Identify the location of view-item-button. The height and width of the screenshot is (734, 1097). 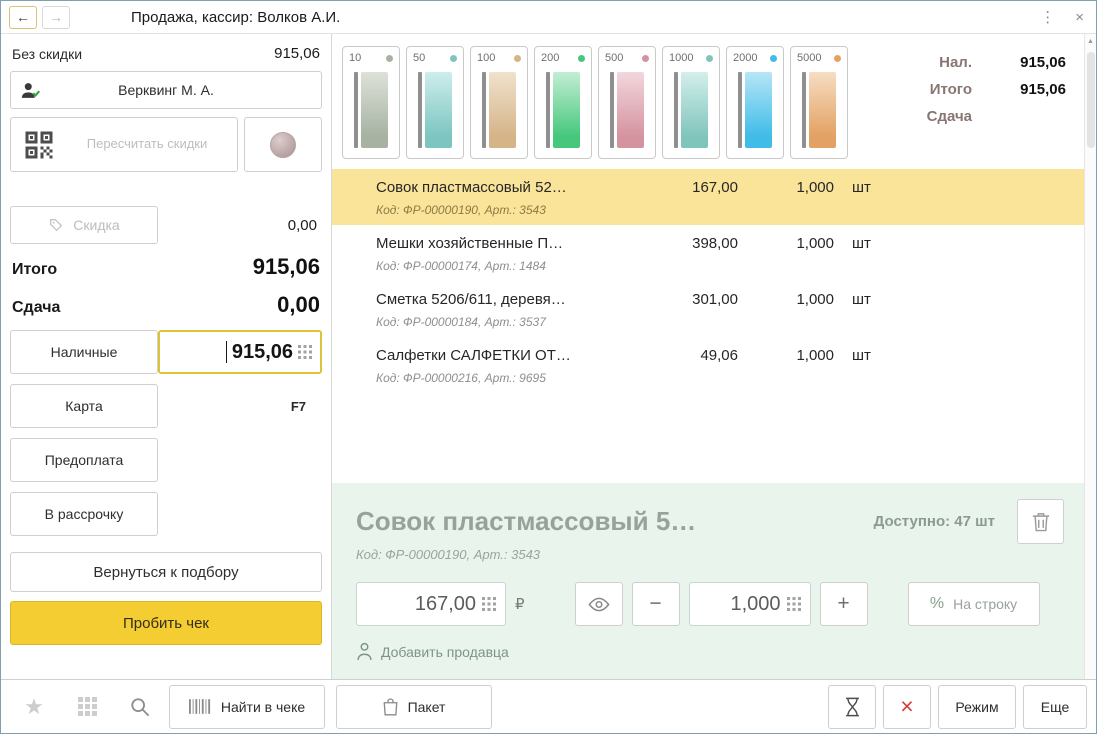
(598, 604).